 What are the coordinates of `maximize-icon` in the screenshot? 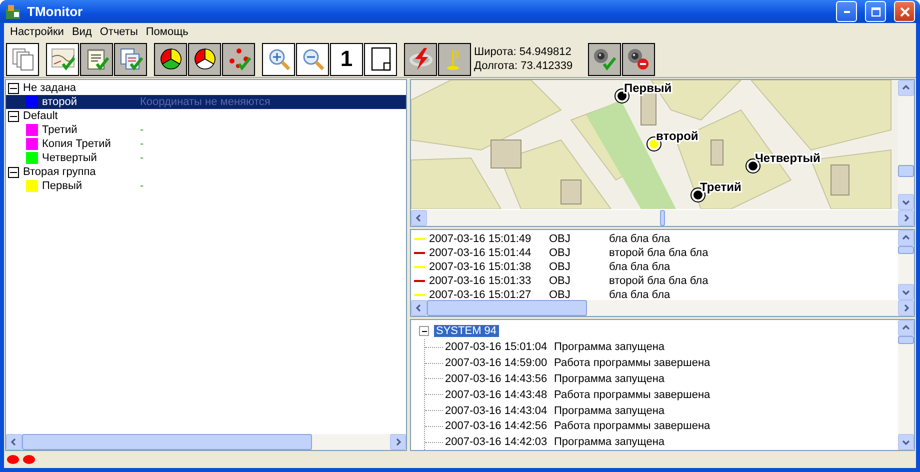 It's located at (876, 12).